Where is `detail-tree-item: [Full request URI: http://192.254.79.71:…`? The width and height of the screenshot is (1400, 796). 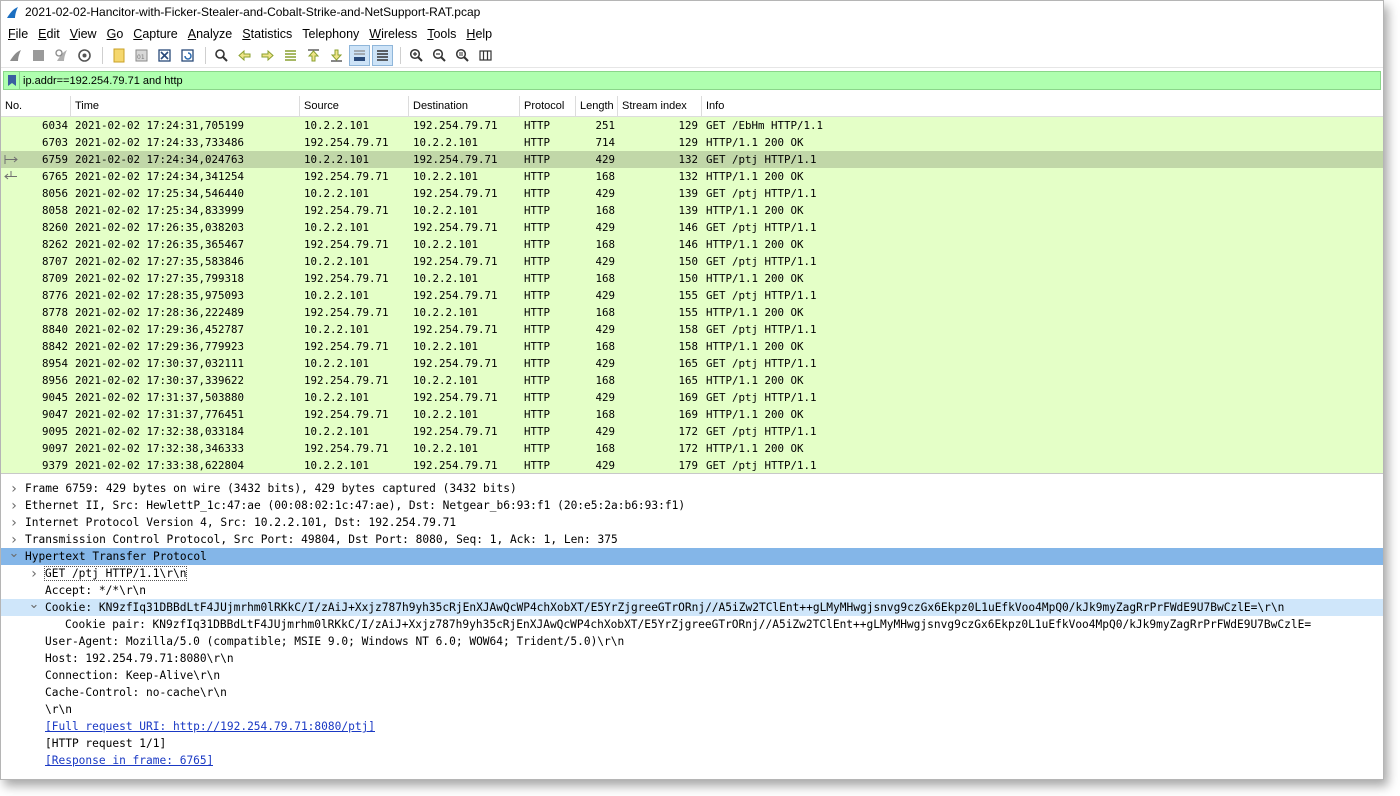 detail-tree-item: [Full request URI: http://192.254.79.71:… is located at coordinates (692, 726).